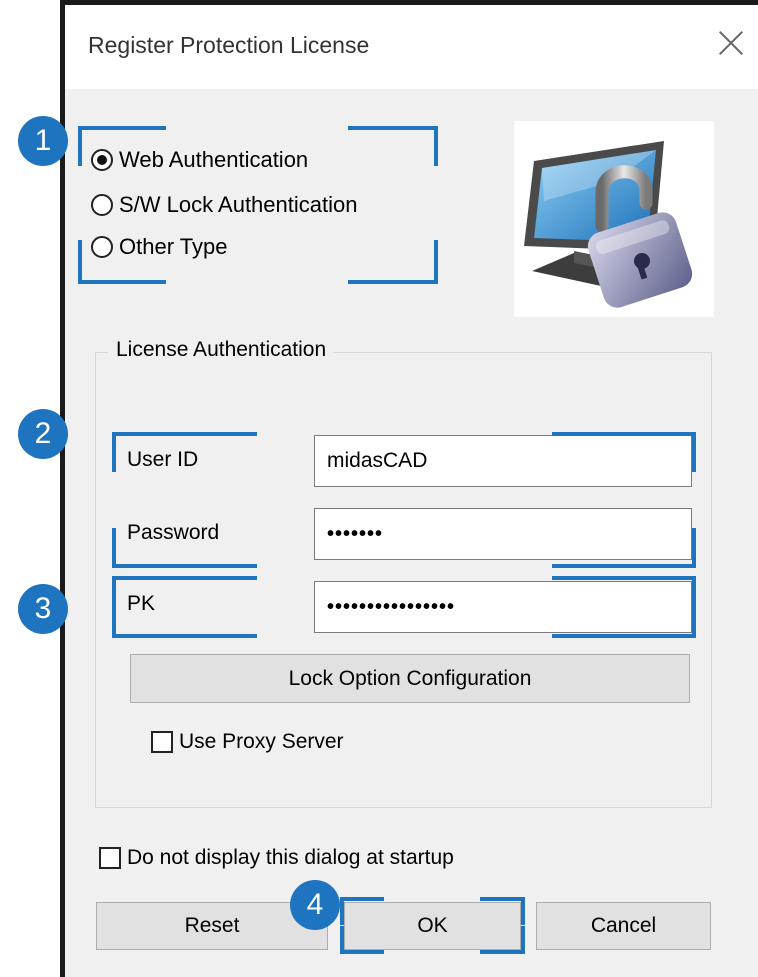 The image size is (758, 977). Describe the element at coordinates (623, 926) in the screenshot. I see `cancel-button: Cancel` at that location.